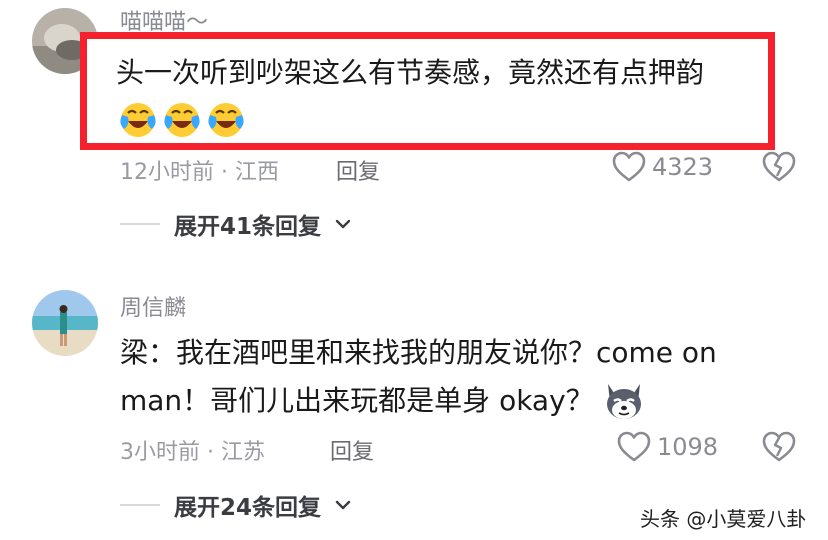  I want to click on expand-replies-button: 展开24条回复, so click(235, 505).